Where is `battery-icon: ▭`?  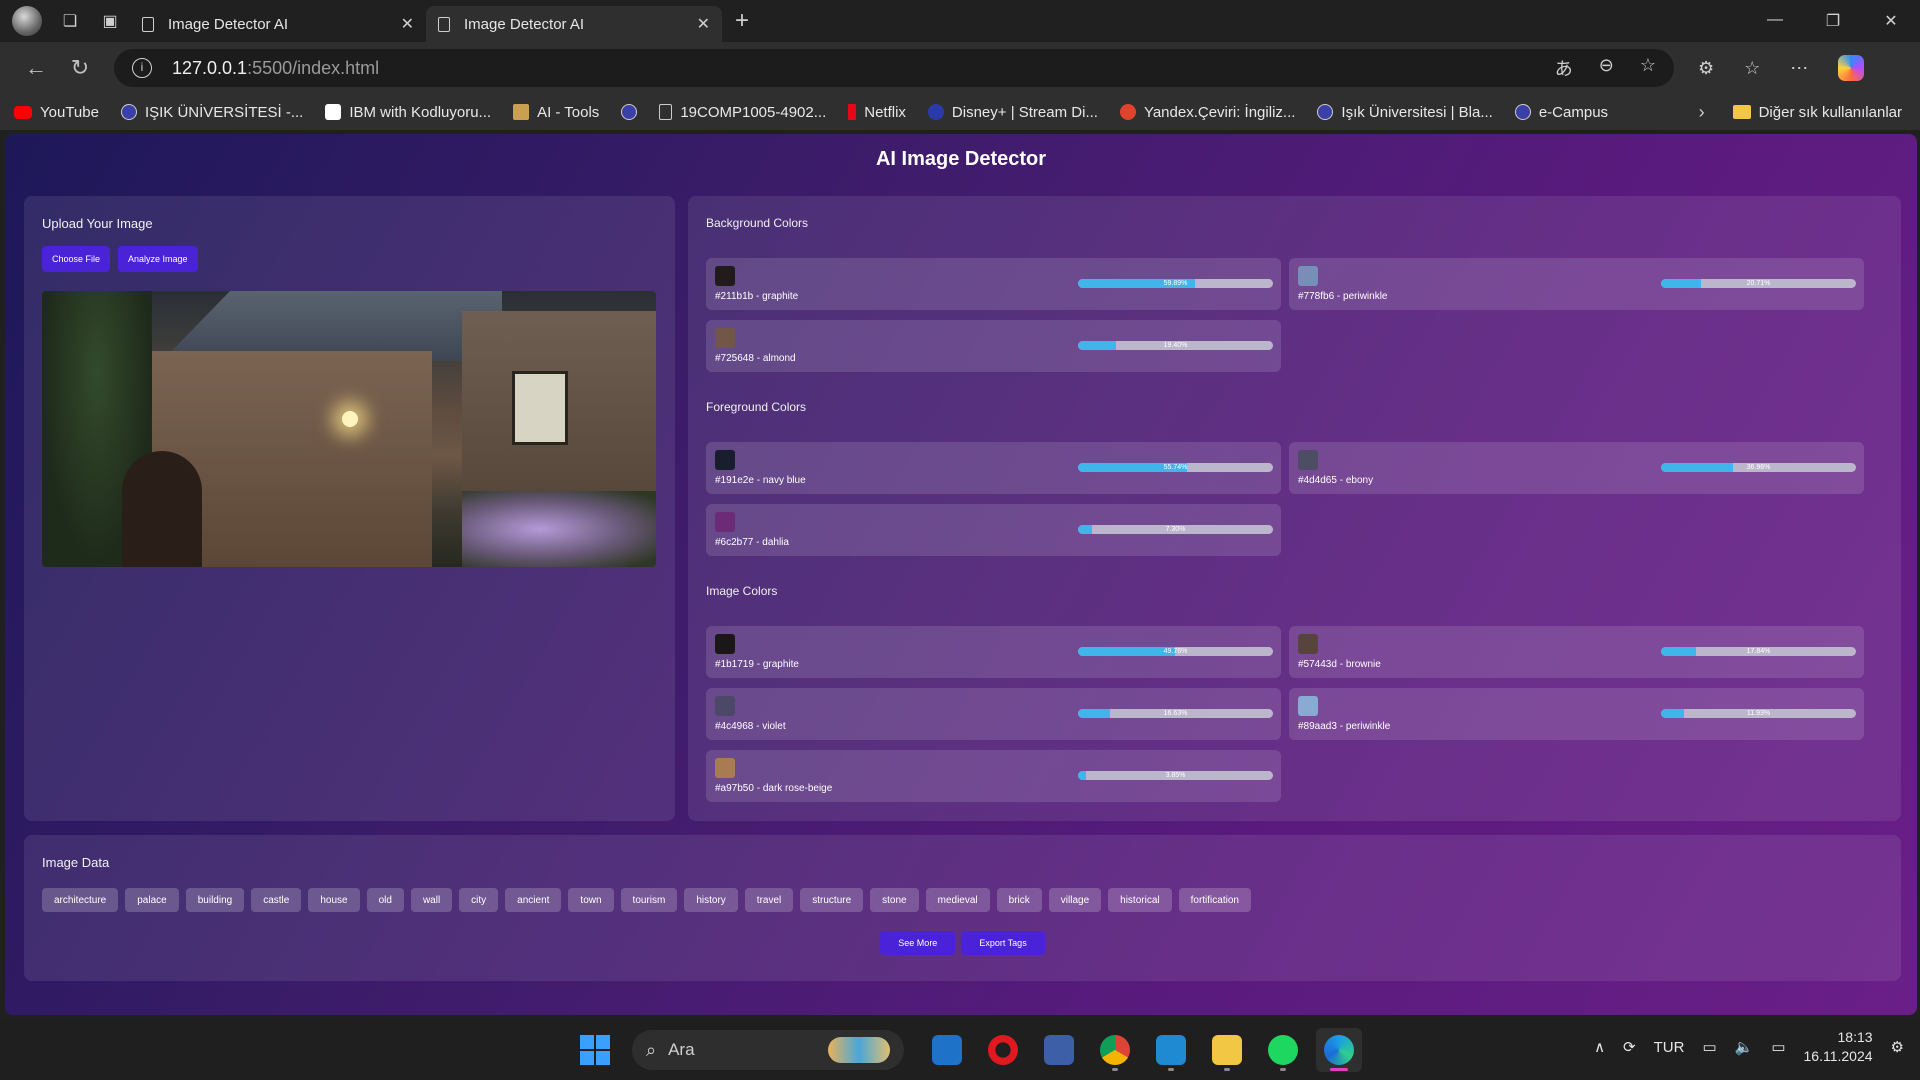
battery-icon: ▭ is located at coordinates (1778, 1047).